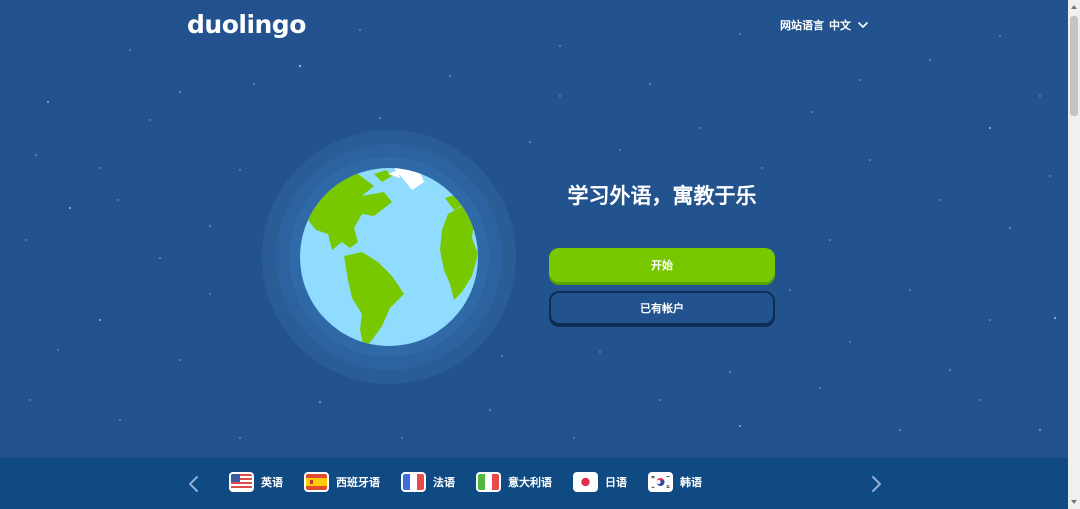  What do you see at coordinates (1074, 66) in the screenshot?
I see `scrollbar-thumb` at bounding box center [1074, 66].